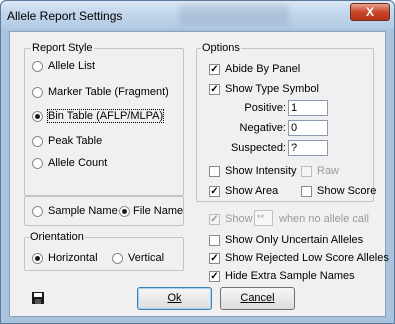  I want to click on ok-label: Ok, so click(174, 298).